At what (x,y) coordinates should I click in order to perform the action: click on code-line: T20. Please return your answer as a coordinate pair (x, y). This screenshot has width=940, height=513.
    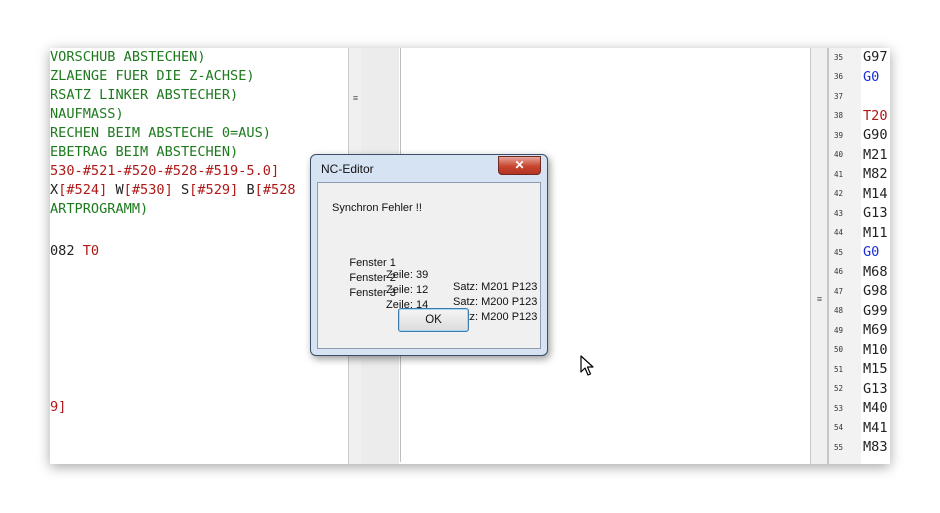
    Looking at the image, I should click on (875, 117).